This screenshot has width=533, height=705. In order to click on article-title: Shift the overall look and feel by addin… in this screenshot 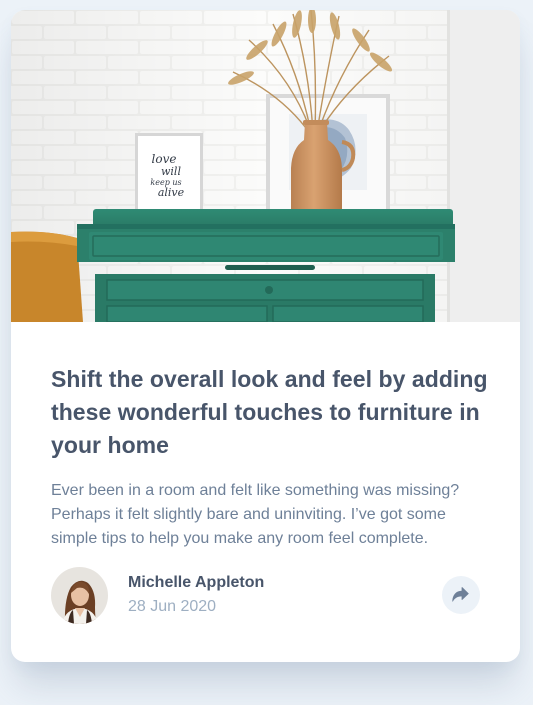, I will do `click(269, 412)`.